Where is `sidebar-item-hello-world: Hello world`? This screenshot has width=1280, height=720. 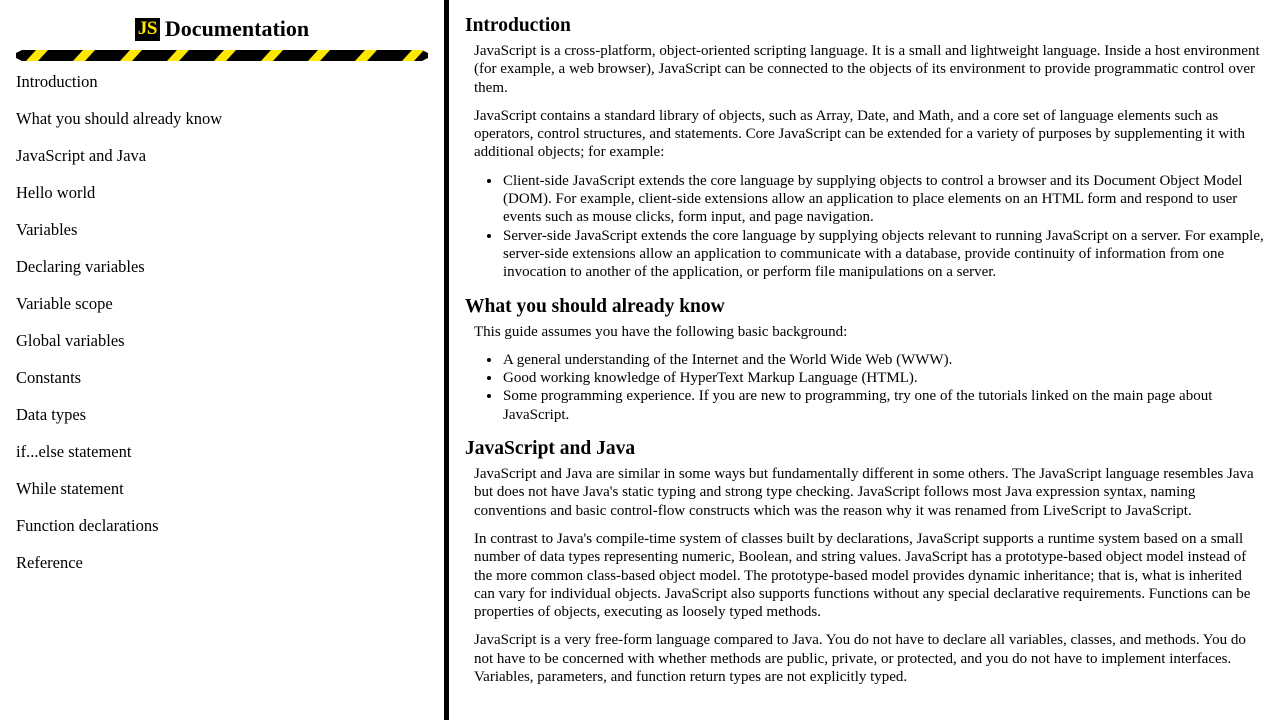 sidebar-item-hello-world: Hello world is located at coordinates (222, 193).